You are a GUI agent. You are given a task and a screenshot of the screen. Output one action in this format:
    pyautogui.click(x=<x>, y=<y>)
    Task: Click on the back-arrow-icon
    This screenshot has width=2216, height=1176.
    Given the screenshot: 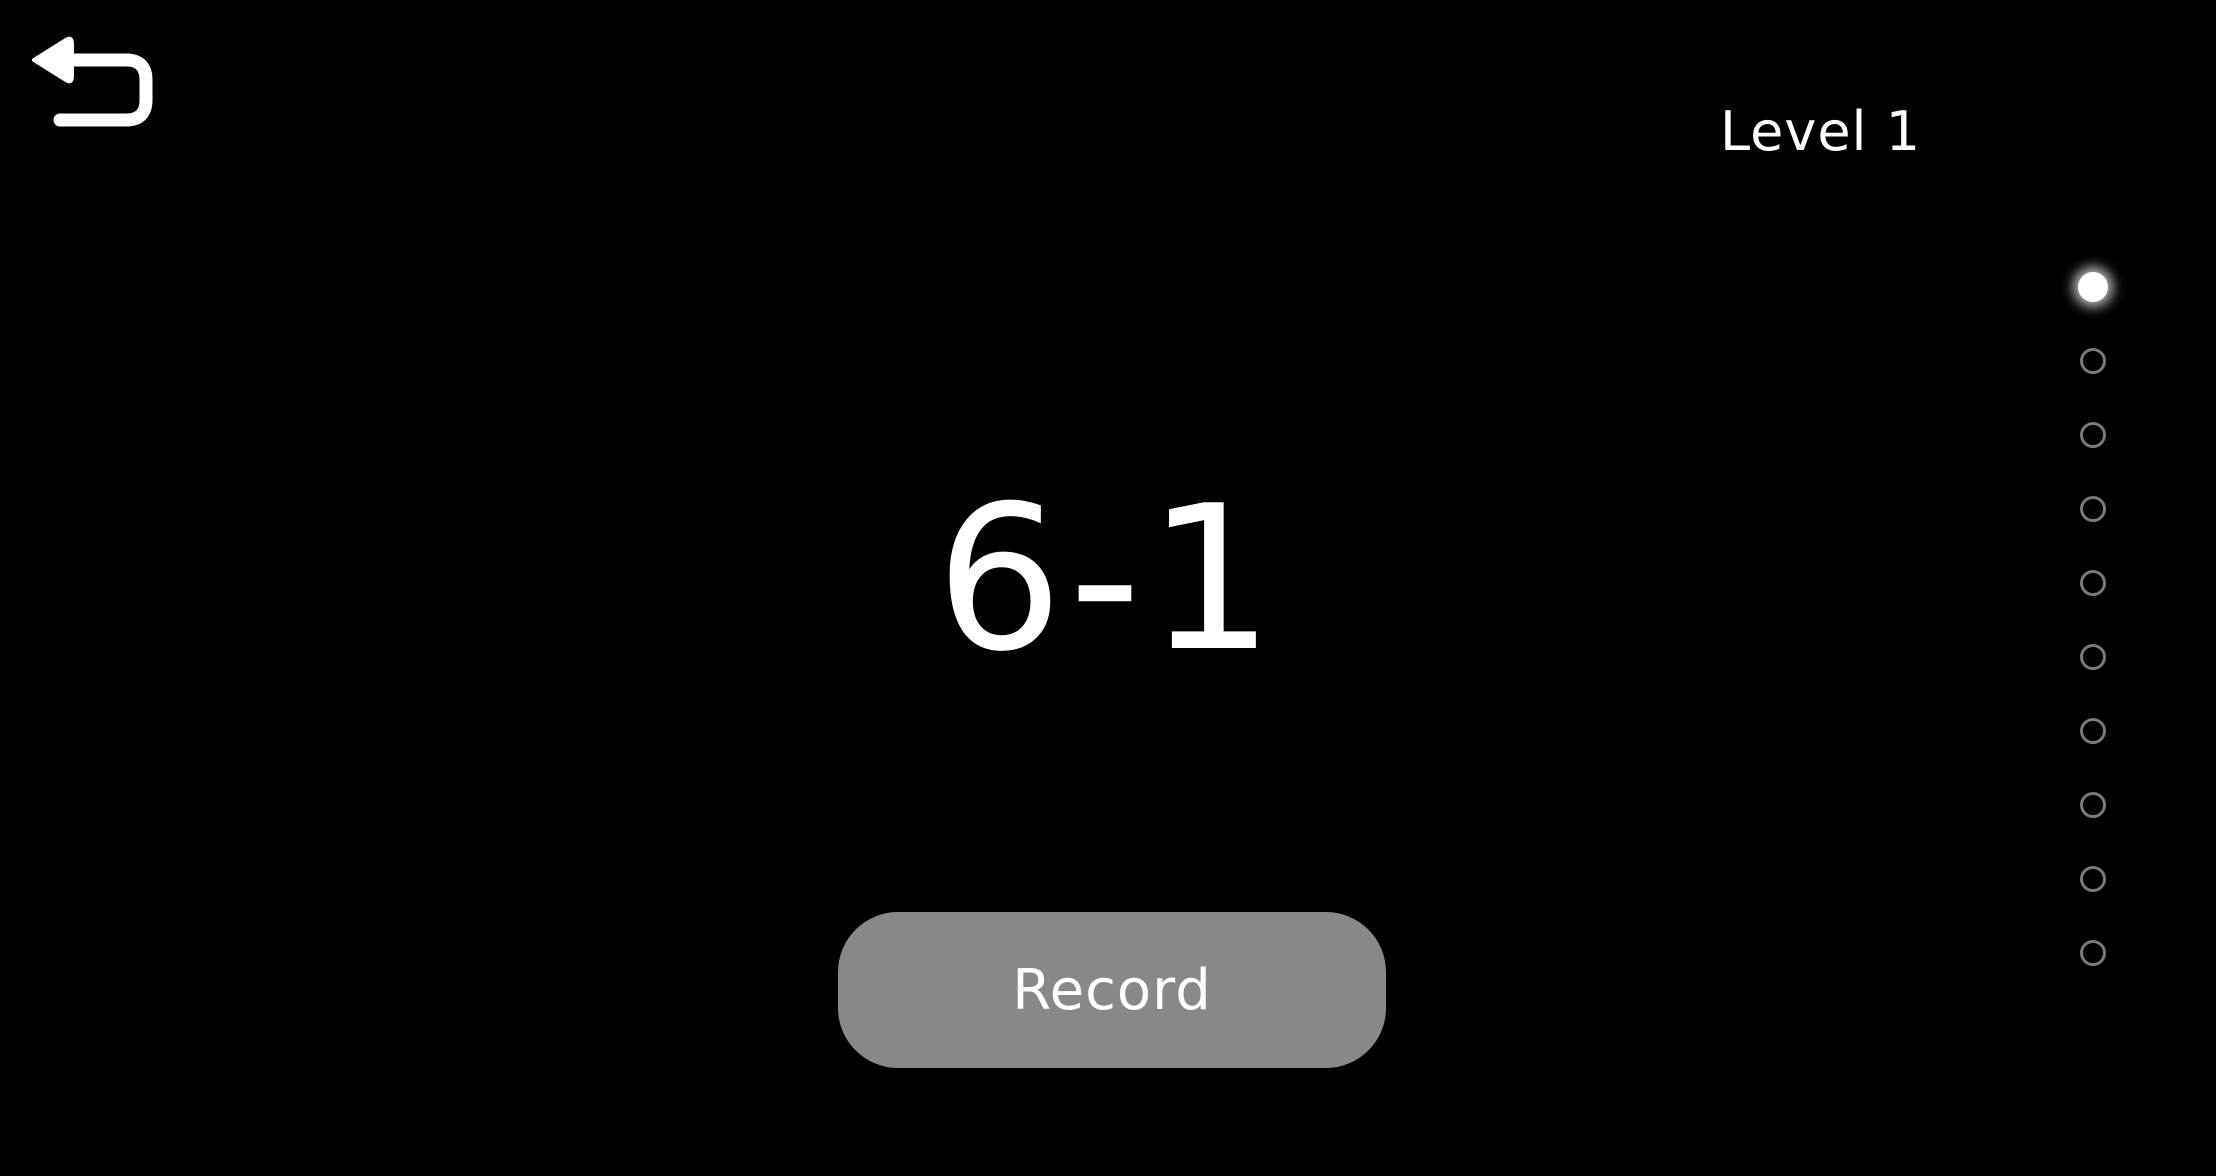 What is the action you would take?
    pyautogui.click(x=92, y=81)
    